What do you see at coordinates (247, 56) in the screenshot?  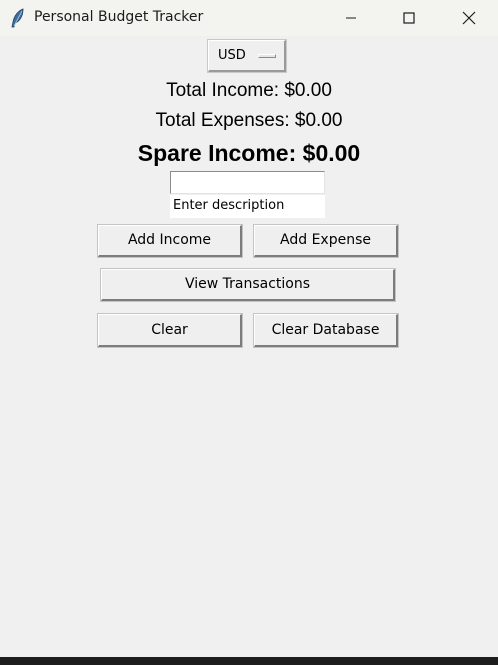 I see `currency-option-menu: USD` at bounding box center [247, 56].